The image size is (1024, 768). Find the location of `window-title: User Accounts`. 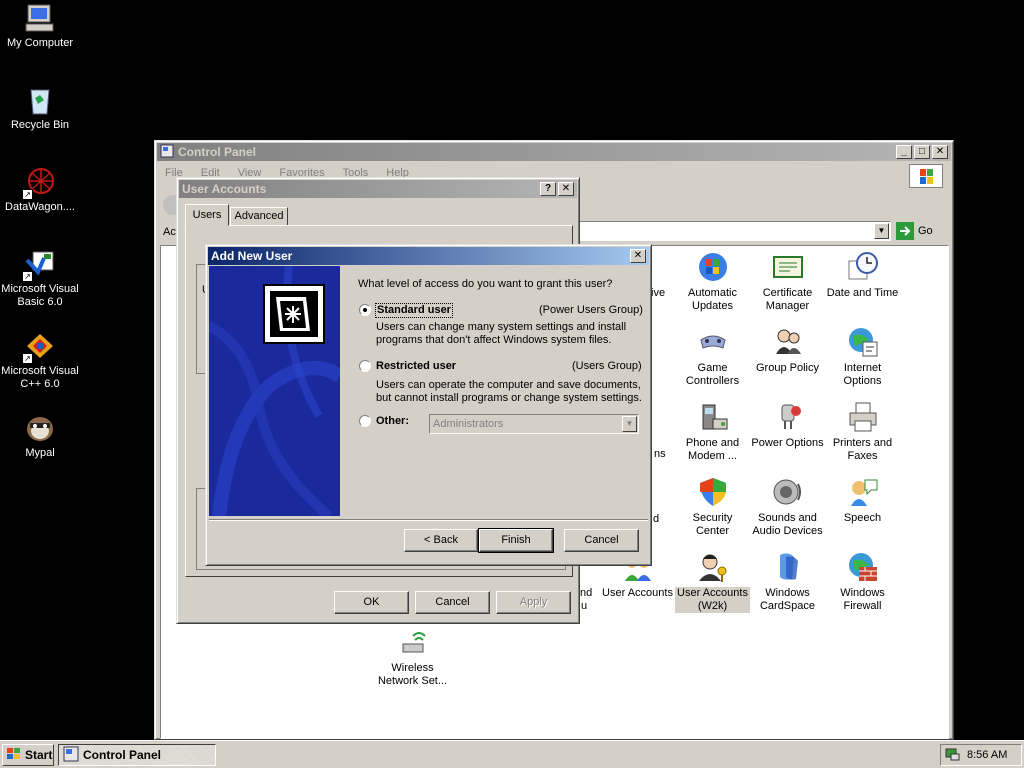

window-title: User Accounts is located at coordinates (224, 189).